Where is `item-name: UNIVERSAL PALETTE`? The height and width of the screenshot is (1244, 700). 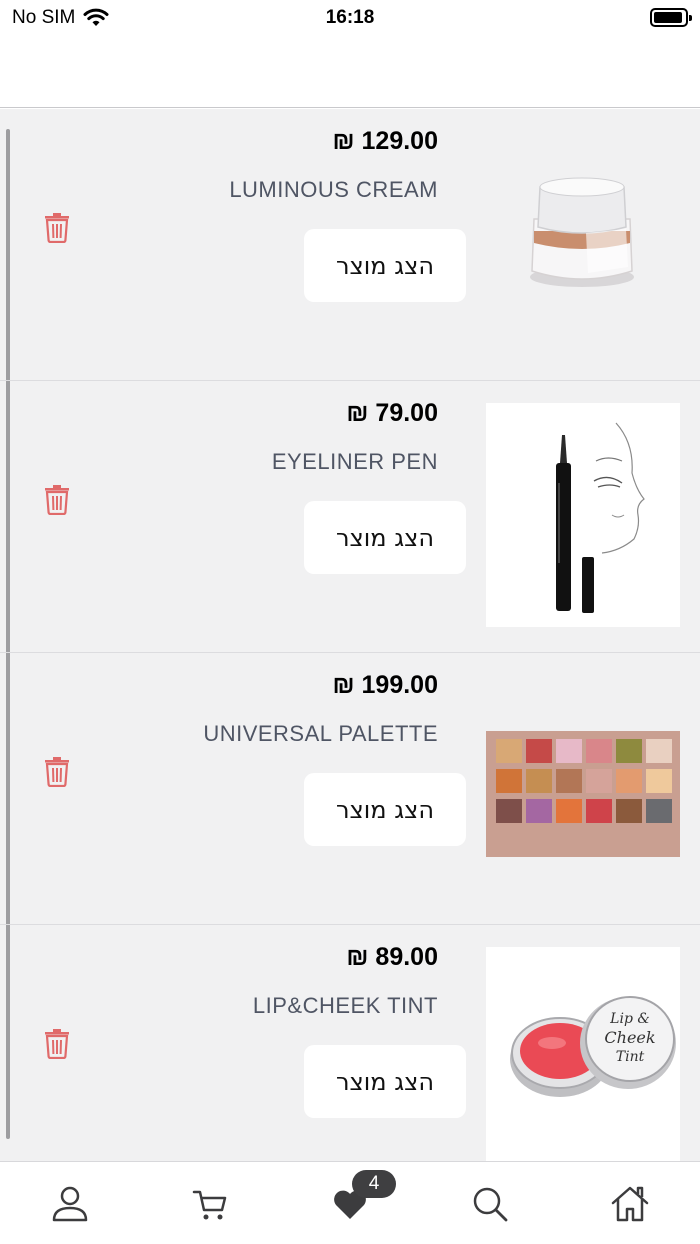
item-name: UNIVERSAL PALETTE is located at coordinates (320, 733).